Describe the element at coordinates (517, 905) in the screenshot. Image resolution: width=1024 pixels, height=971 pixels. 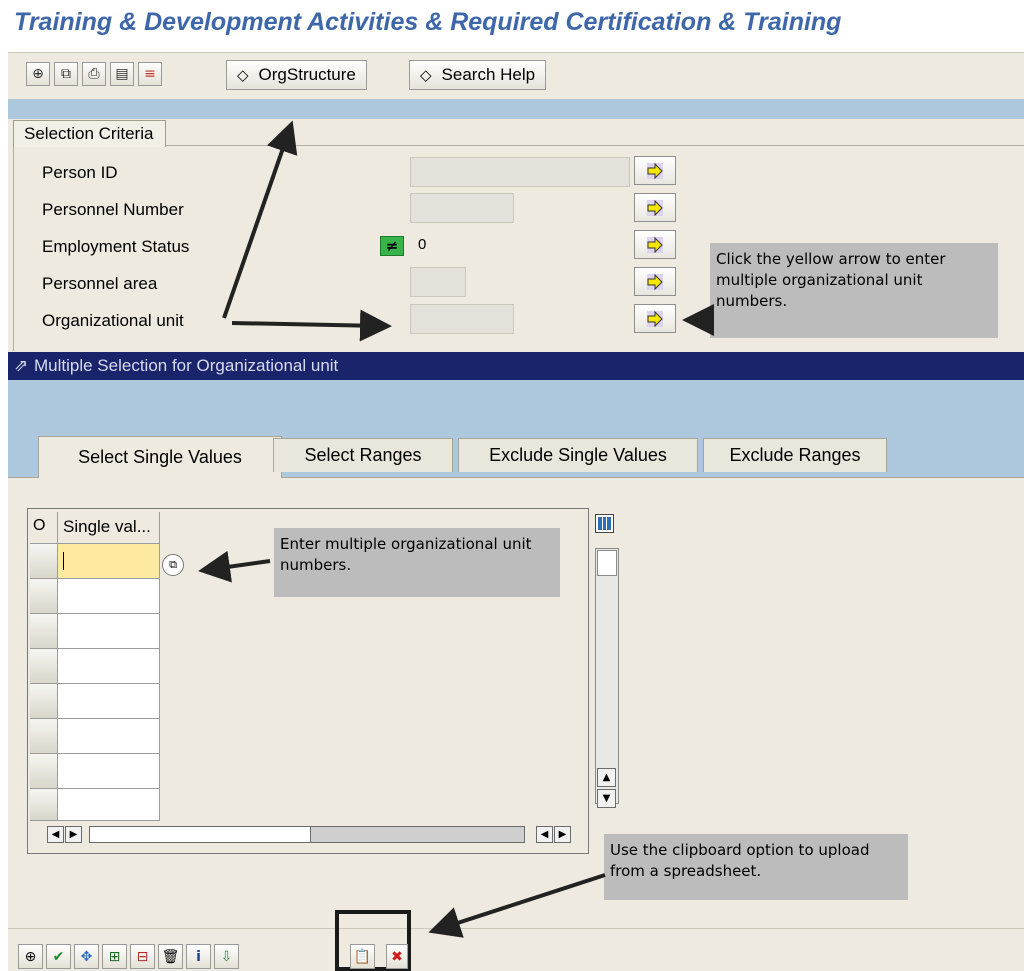
I see `arrow-to-clipboard` at that location.